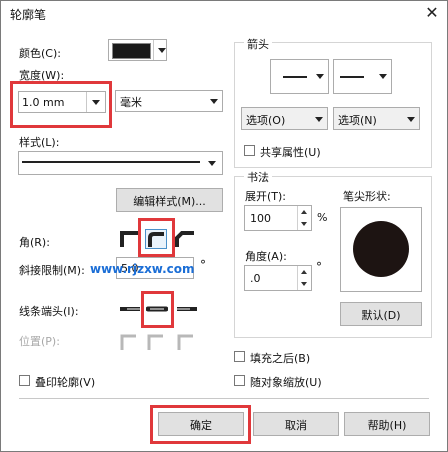 Image resolution: width=448 pixels, height=452 pixels. I want to click on position-label: 位置(P):, so click(39, 341).